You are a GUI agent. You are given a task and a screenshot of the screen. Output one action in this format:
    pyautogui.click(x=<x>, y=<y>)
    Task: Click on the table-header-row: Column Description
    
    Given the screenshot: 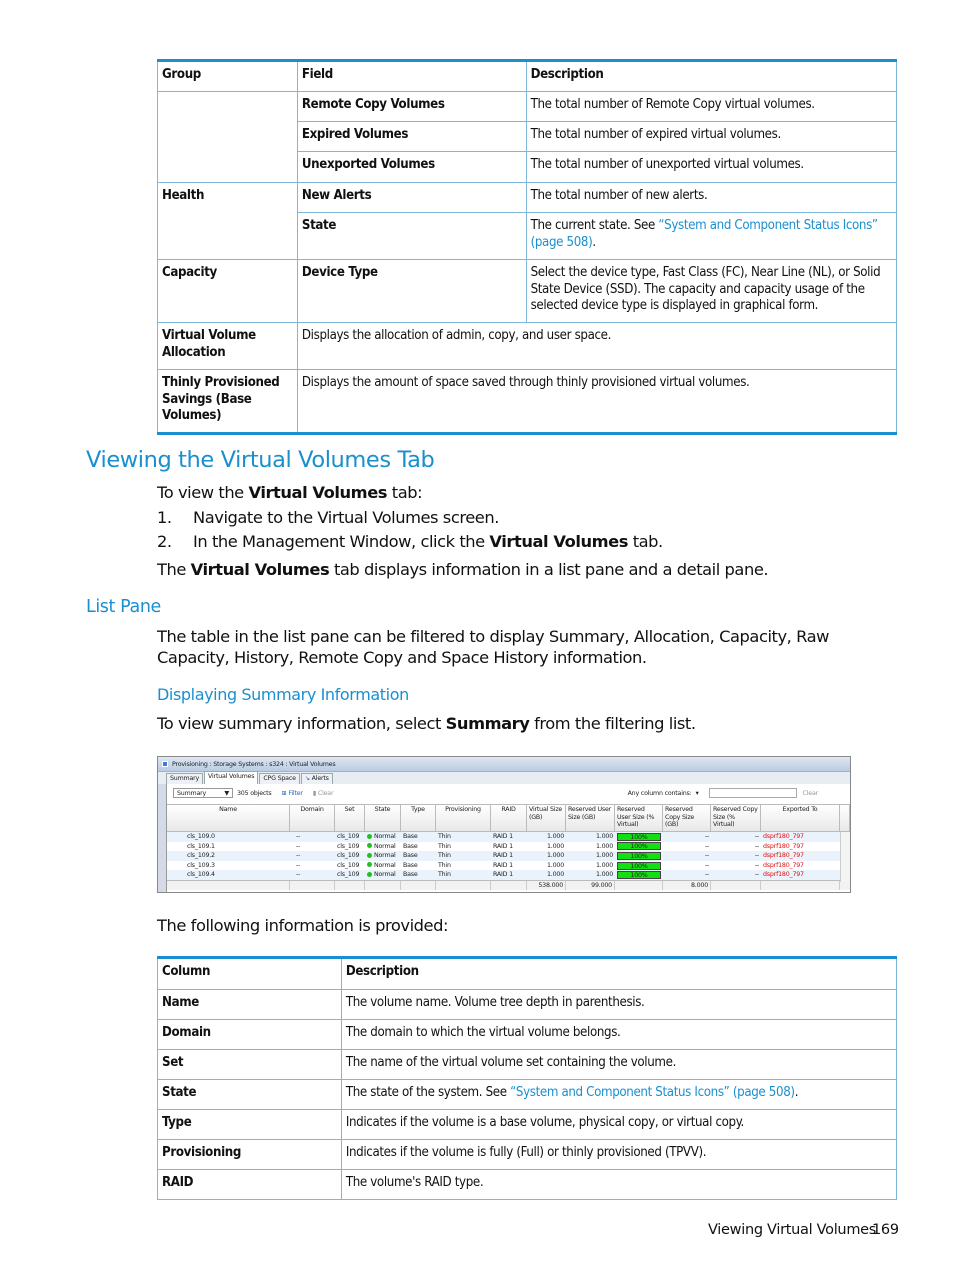 What is the action you would take?
    pyautogui.click(x=527, y=973)
    